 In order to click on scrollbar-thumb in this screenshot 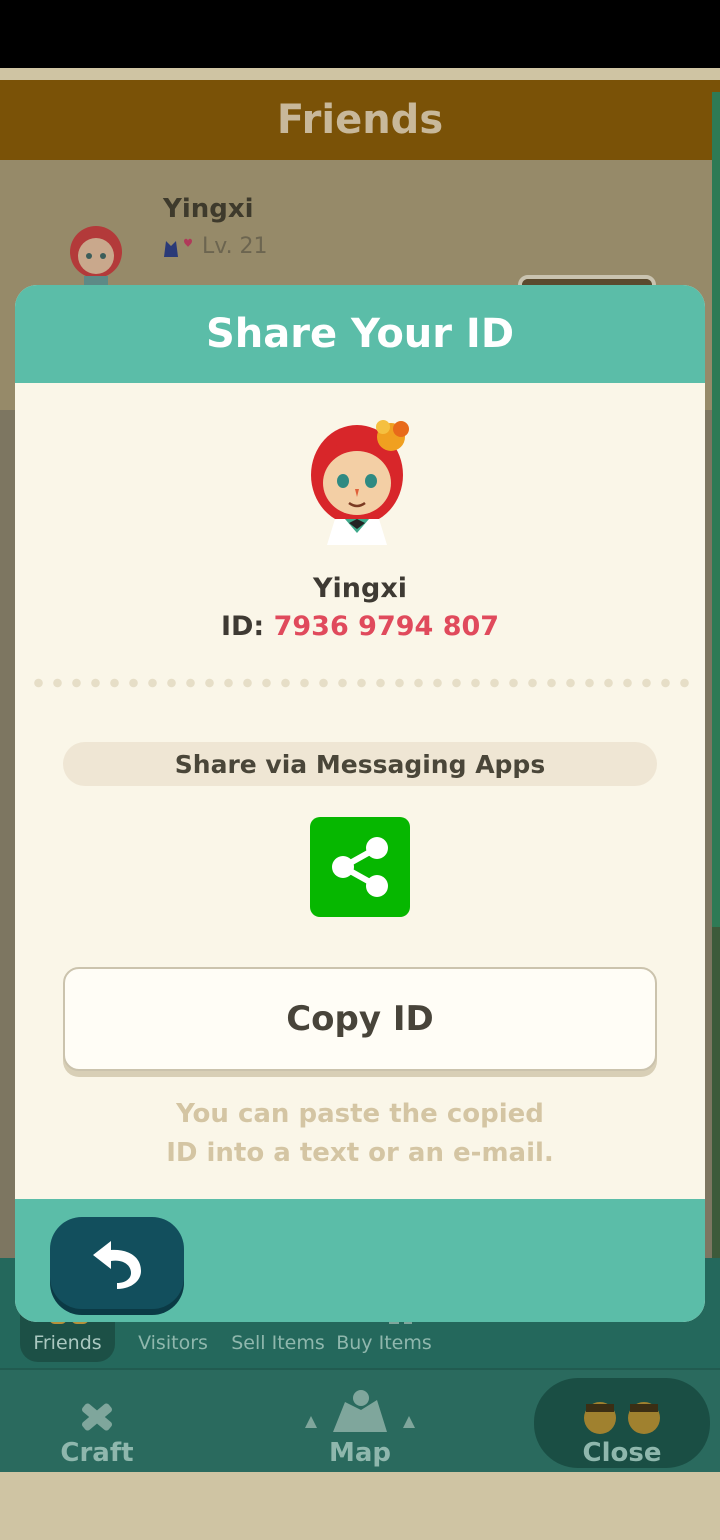, I will do `click(716, 509)`.